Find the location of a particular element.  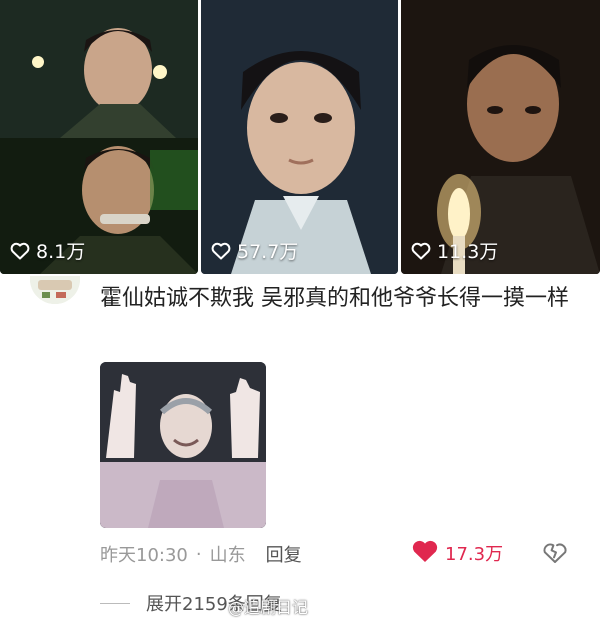

avatar-image is located at coordinates (55, 290).